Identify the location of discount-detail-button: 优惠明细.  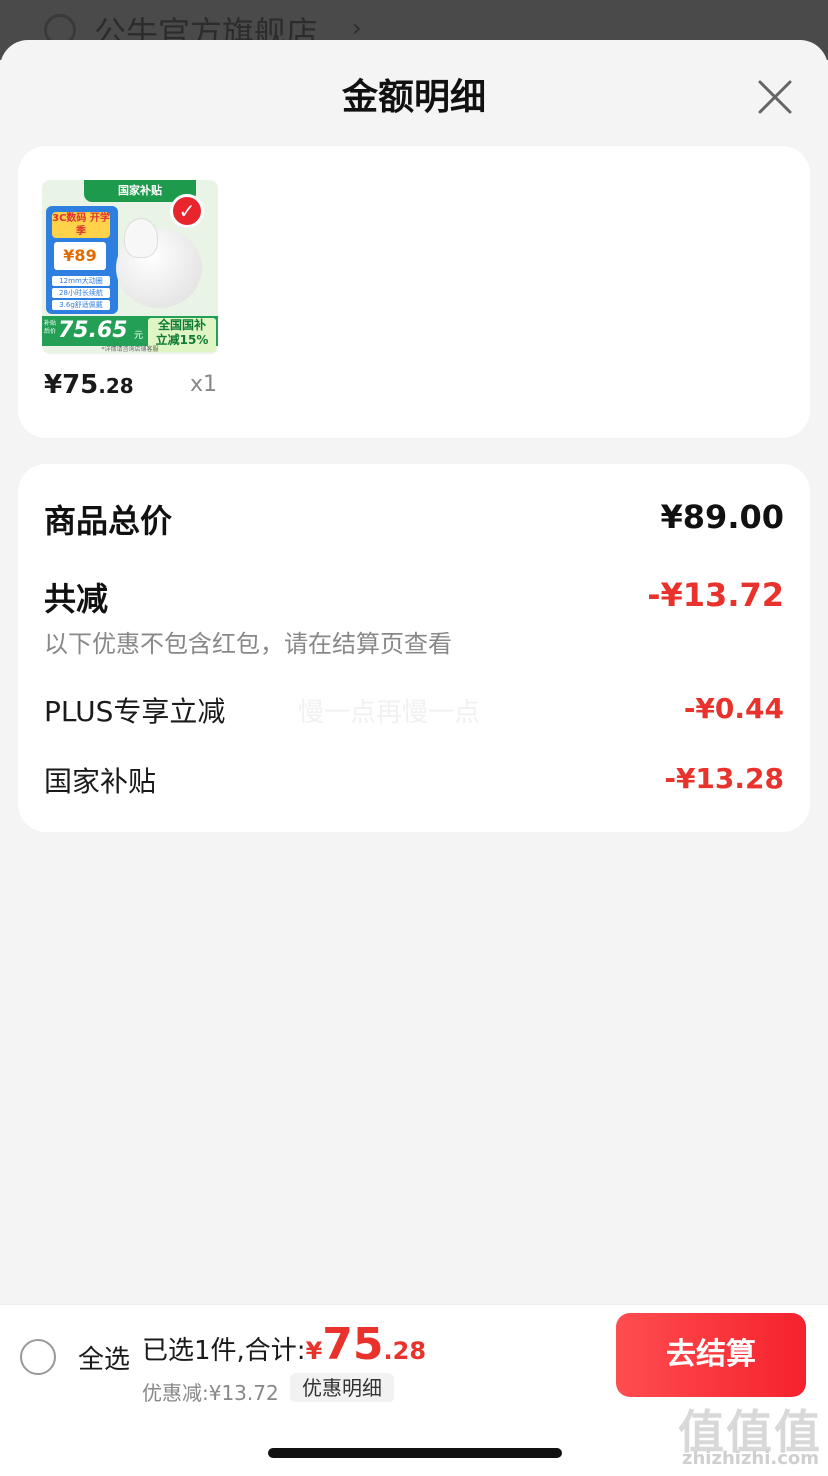
(342, 1388).